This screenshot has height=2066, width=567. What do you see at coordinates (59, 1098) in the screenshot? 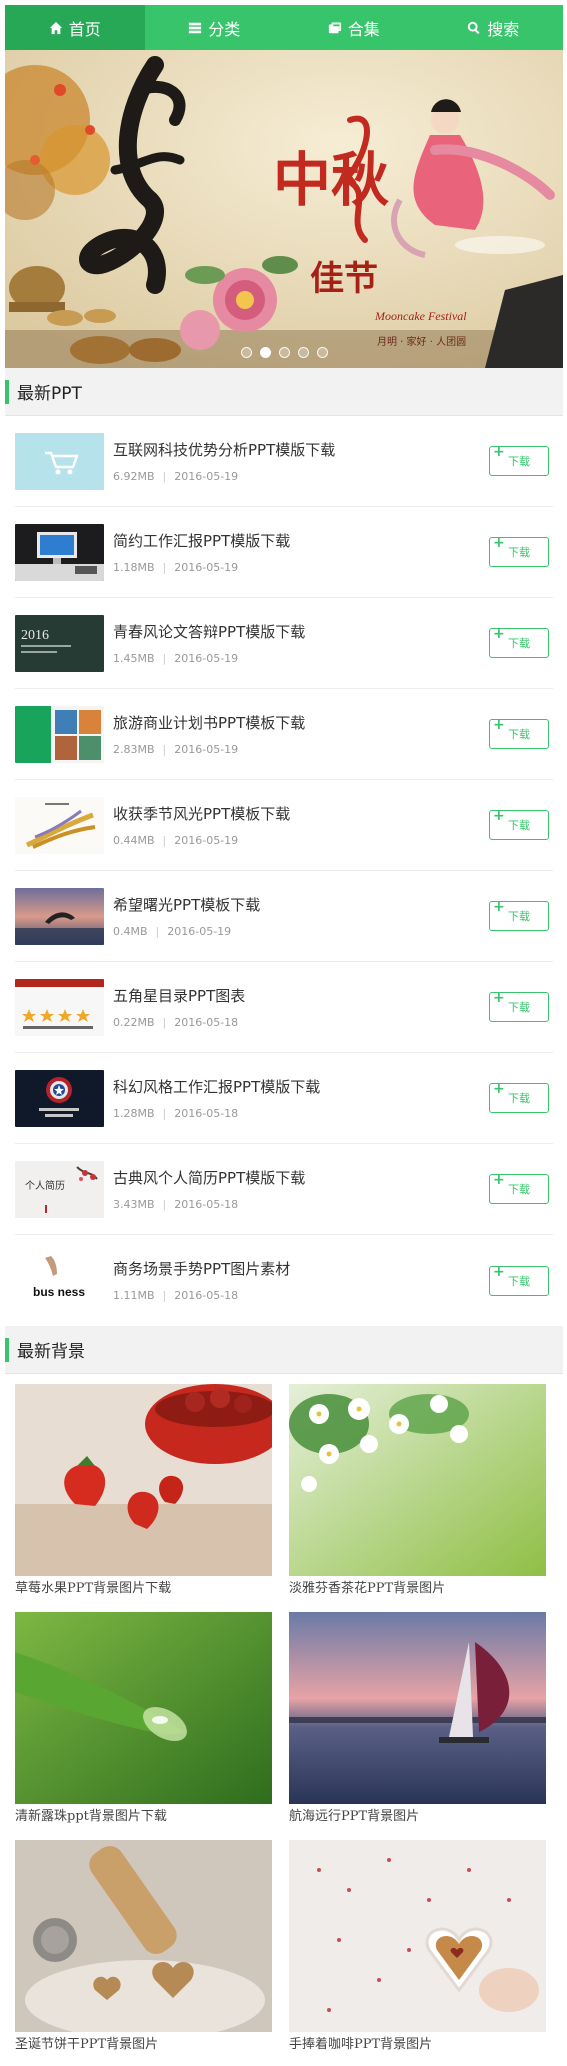
I see `shield-thumb` at bounding box center [59, 1098].